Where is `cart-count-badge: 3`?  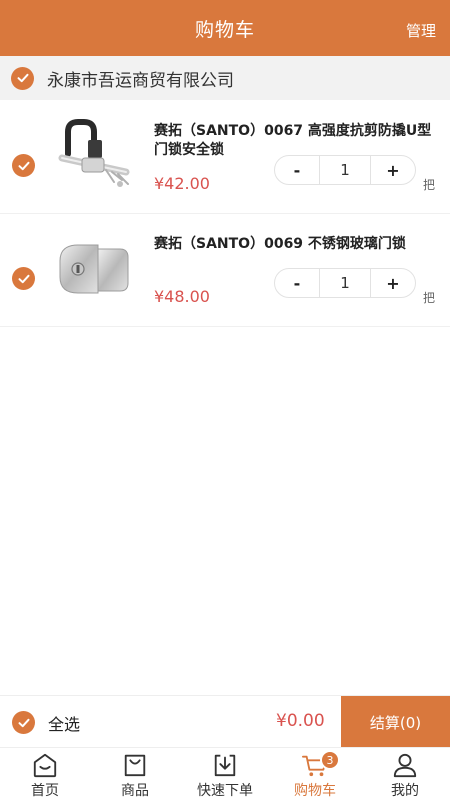
cart-count-badge: 3 is located at coordinates (330, 760).